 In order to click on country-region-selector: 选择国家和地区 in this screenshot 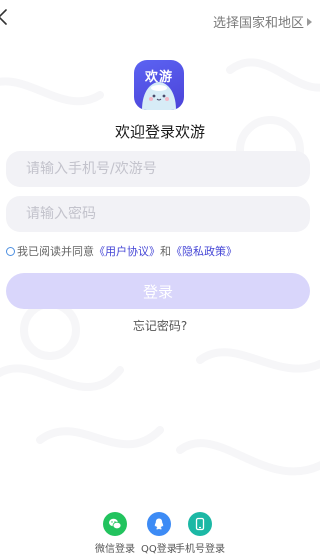, I will do `click(262, 21)`.